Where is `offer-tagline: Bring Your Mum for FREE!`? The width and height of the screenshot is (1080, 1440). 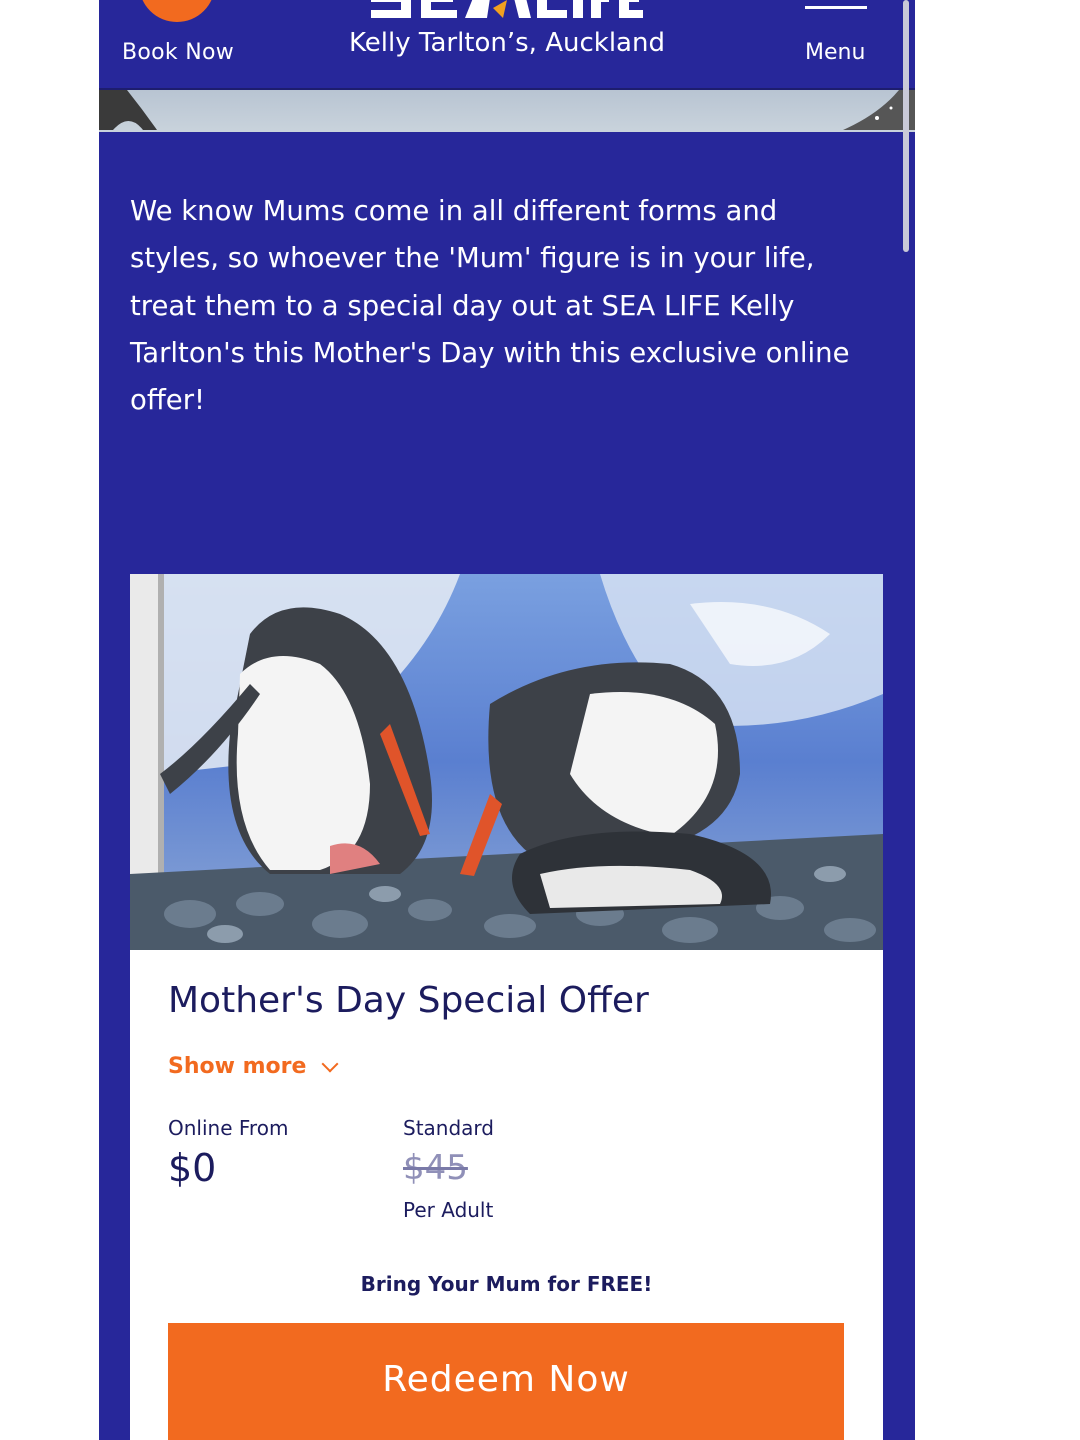
offer-tagline: Bring Your Mum for FREE! is located at coordinates (506, 1284).